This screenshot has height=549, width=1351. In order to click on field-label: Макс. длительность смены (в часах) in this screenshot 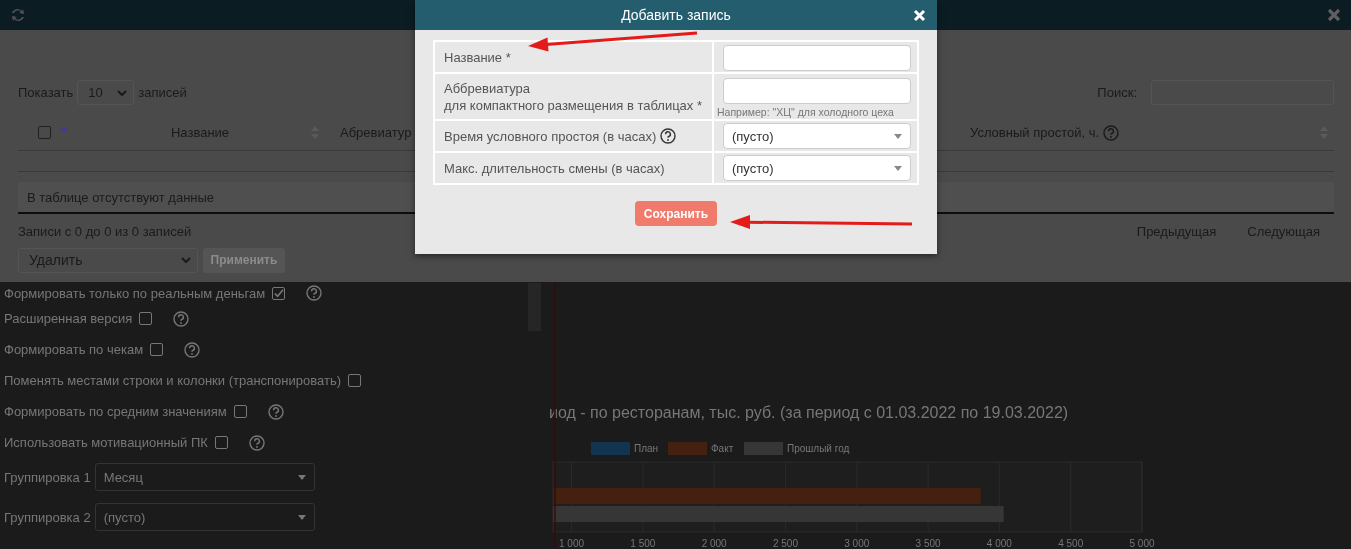, I will do `click(554, 169)`.